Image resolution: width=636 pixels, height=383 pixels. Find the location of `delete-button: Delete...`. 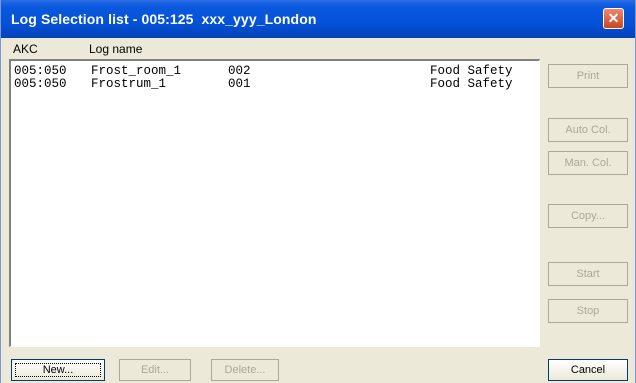

delete-button: Delete... is located at coordinates (245, 370).